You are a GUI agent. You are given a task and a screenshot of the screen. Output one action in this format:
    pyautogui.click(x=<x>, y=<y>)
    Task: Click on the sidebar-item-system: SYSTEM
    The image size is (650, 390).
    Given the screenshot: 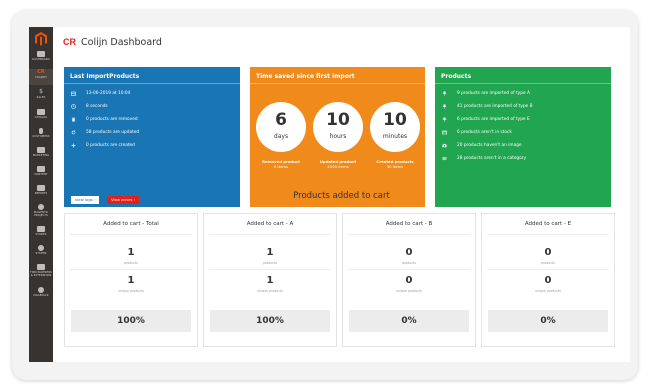 What is the action you would take?
    pyautogui.click(x=41, y=253)
    